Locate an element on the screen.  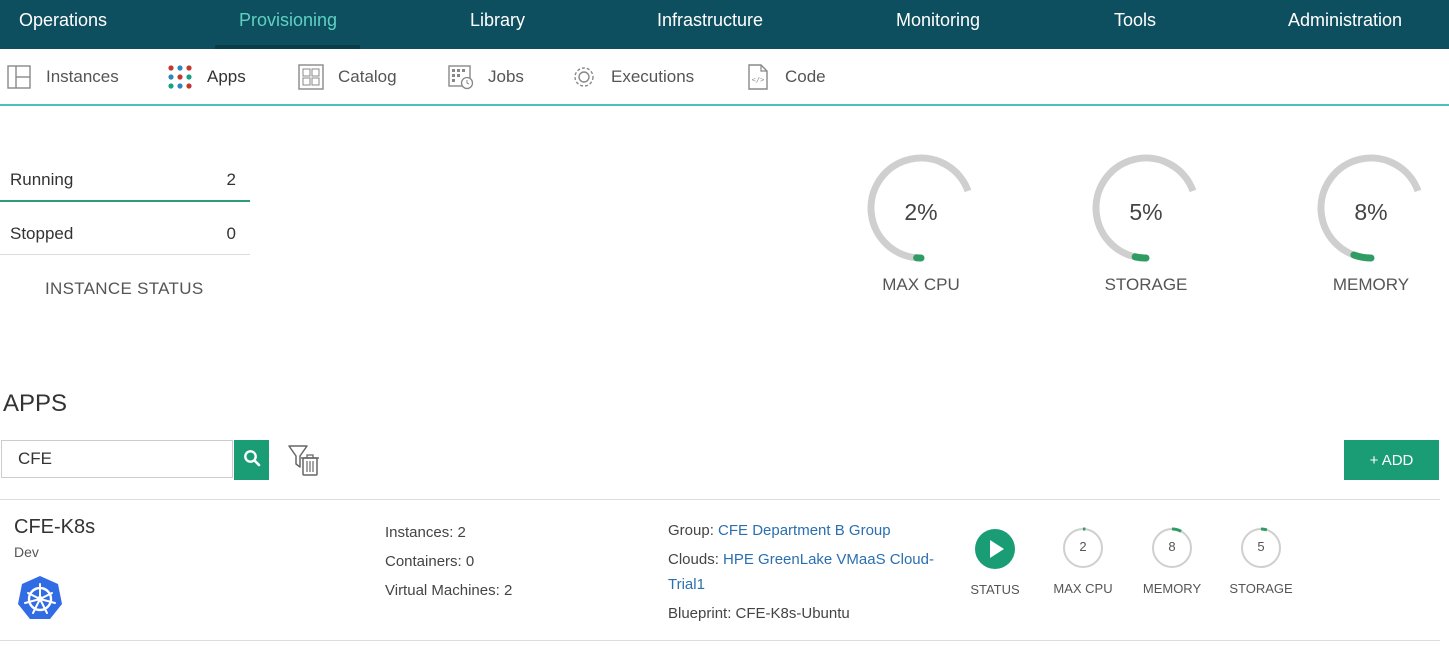
search-icon is located at coordinates (252, 460).